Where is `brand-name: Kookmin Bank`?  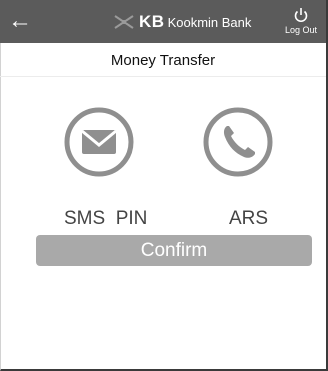
brand-name: Kookmin Bank is located at coordinates (209, 22).